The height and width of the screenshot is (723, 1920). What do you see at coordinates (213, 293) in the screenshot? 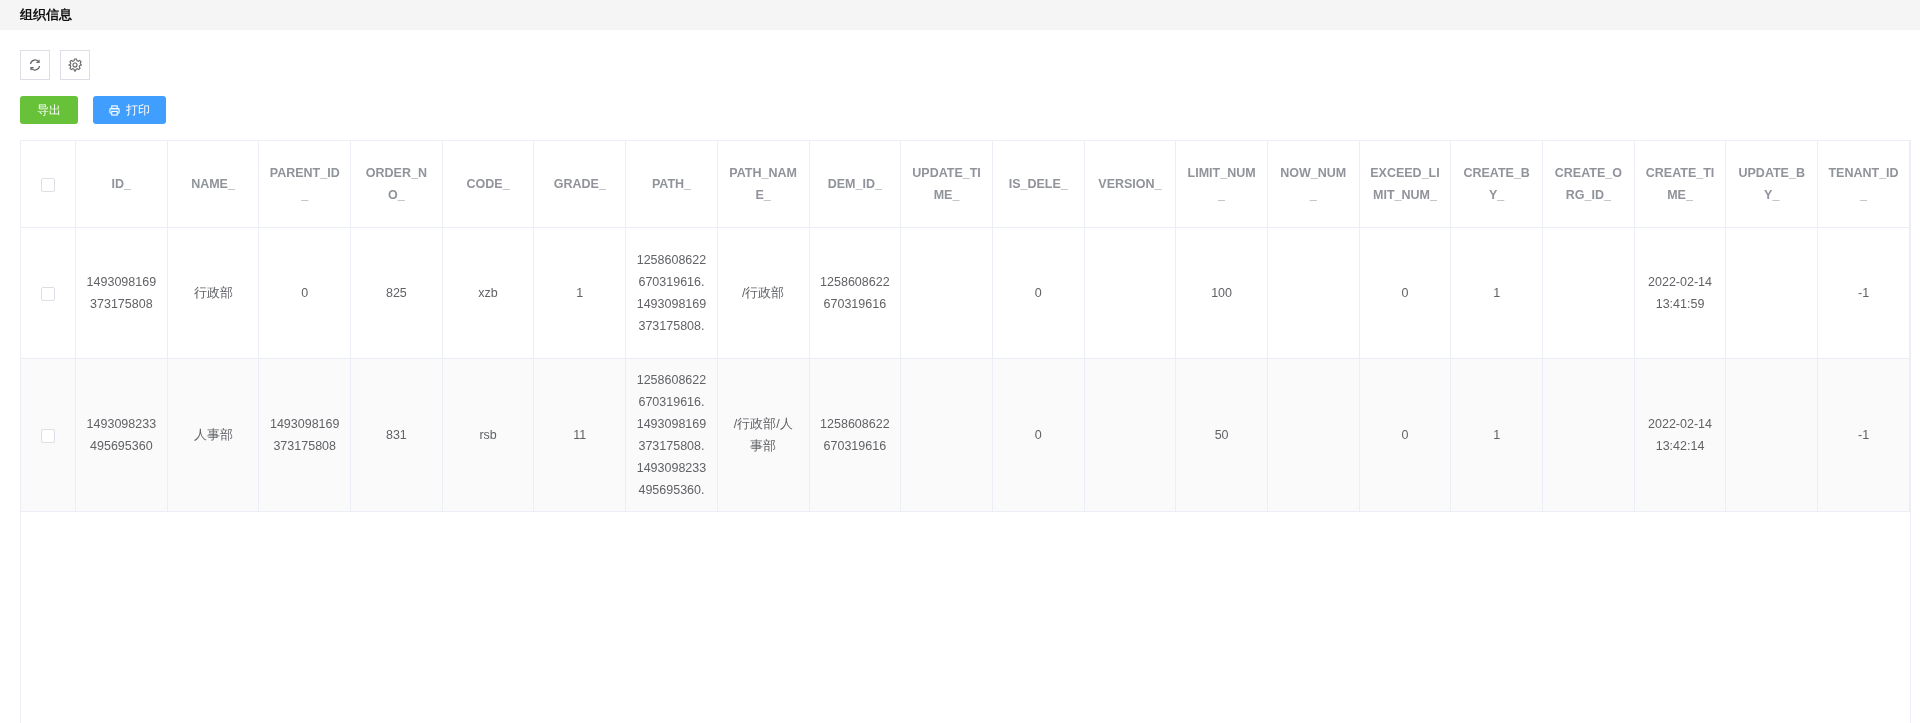
I see `table-cell-text: 行政部` at bounding box center [213, 293].